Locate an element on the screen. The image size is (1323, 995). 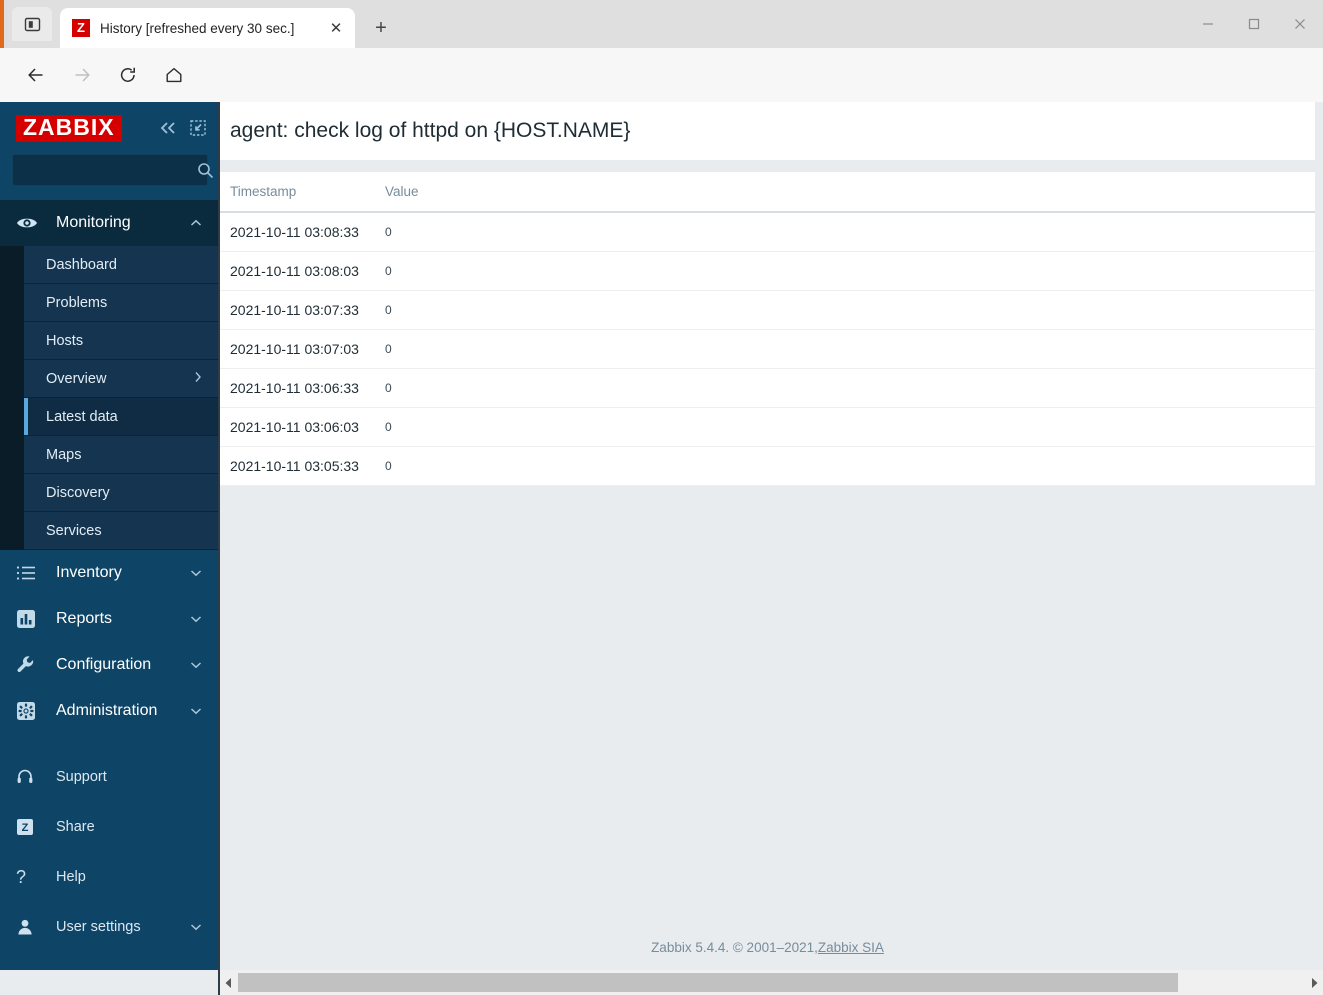
table-row: 2021-10-11 03:07:33 0 is located at coordinates (767, 310).